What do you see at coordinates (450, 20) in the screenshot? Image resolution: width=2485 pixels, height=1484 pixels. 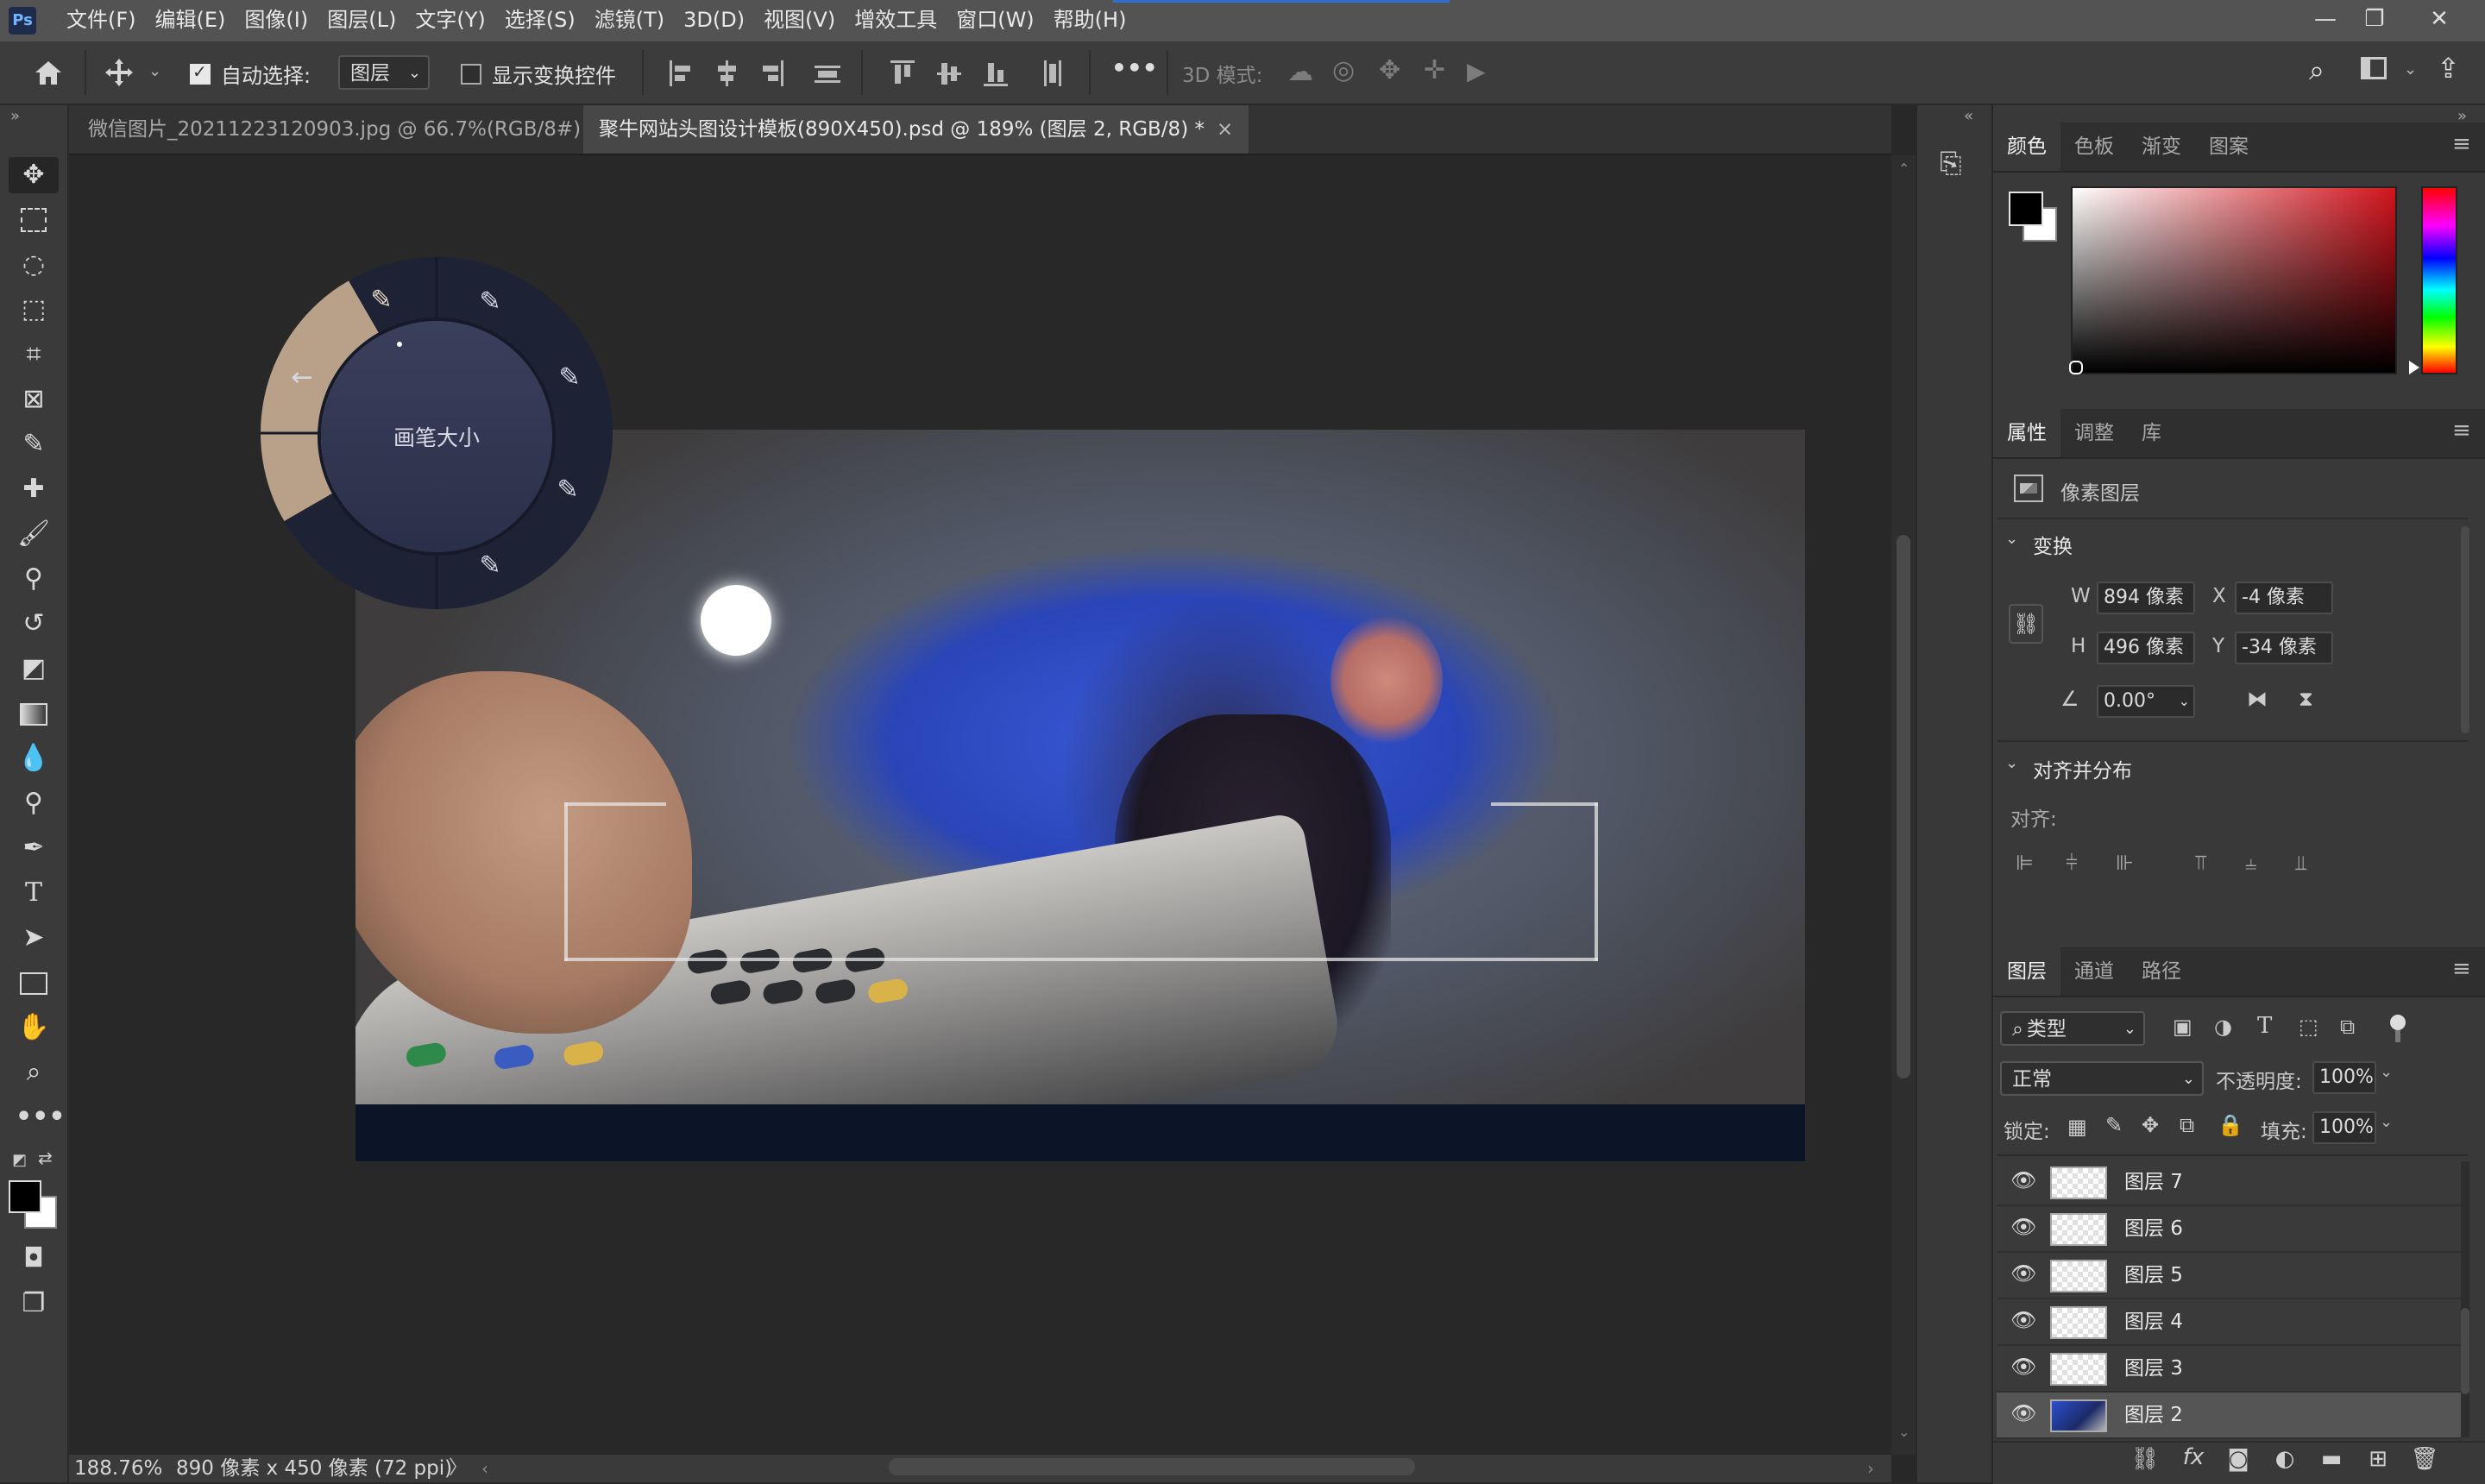 I see `menu-type: 文字(Y)` at bounding box center [450, 20].